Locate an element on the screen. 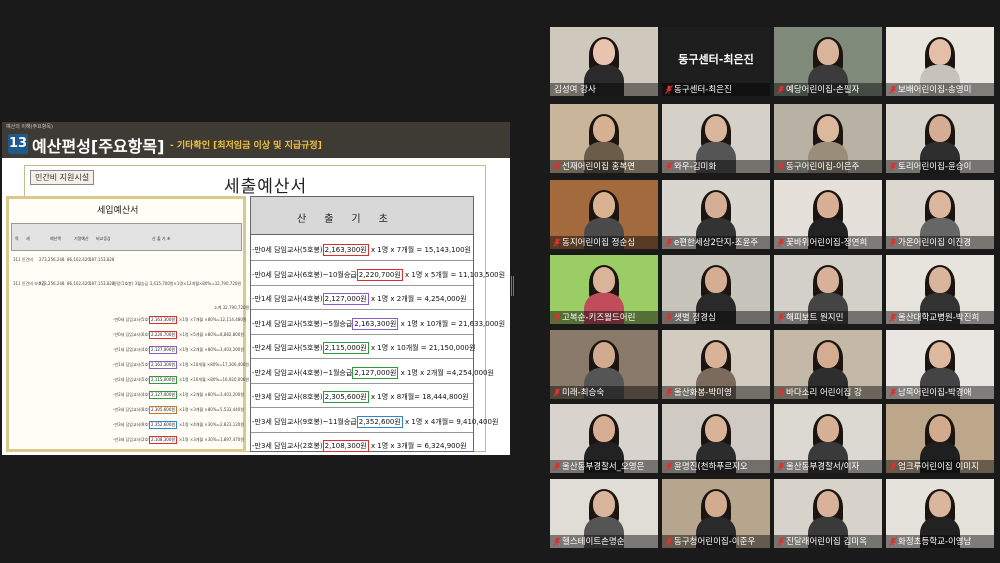 This screenshot has height=563, width=1000. calc-formula: x 1명 x 2개월 = 4,254,000원 is located at coordinates (417, 299).